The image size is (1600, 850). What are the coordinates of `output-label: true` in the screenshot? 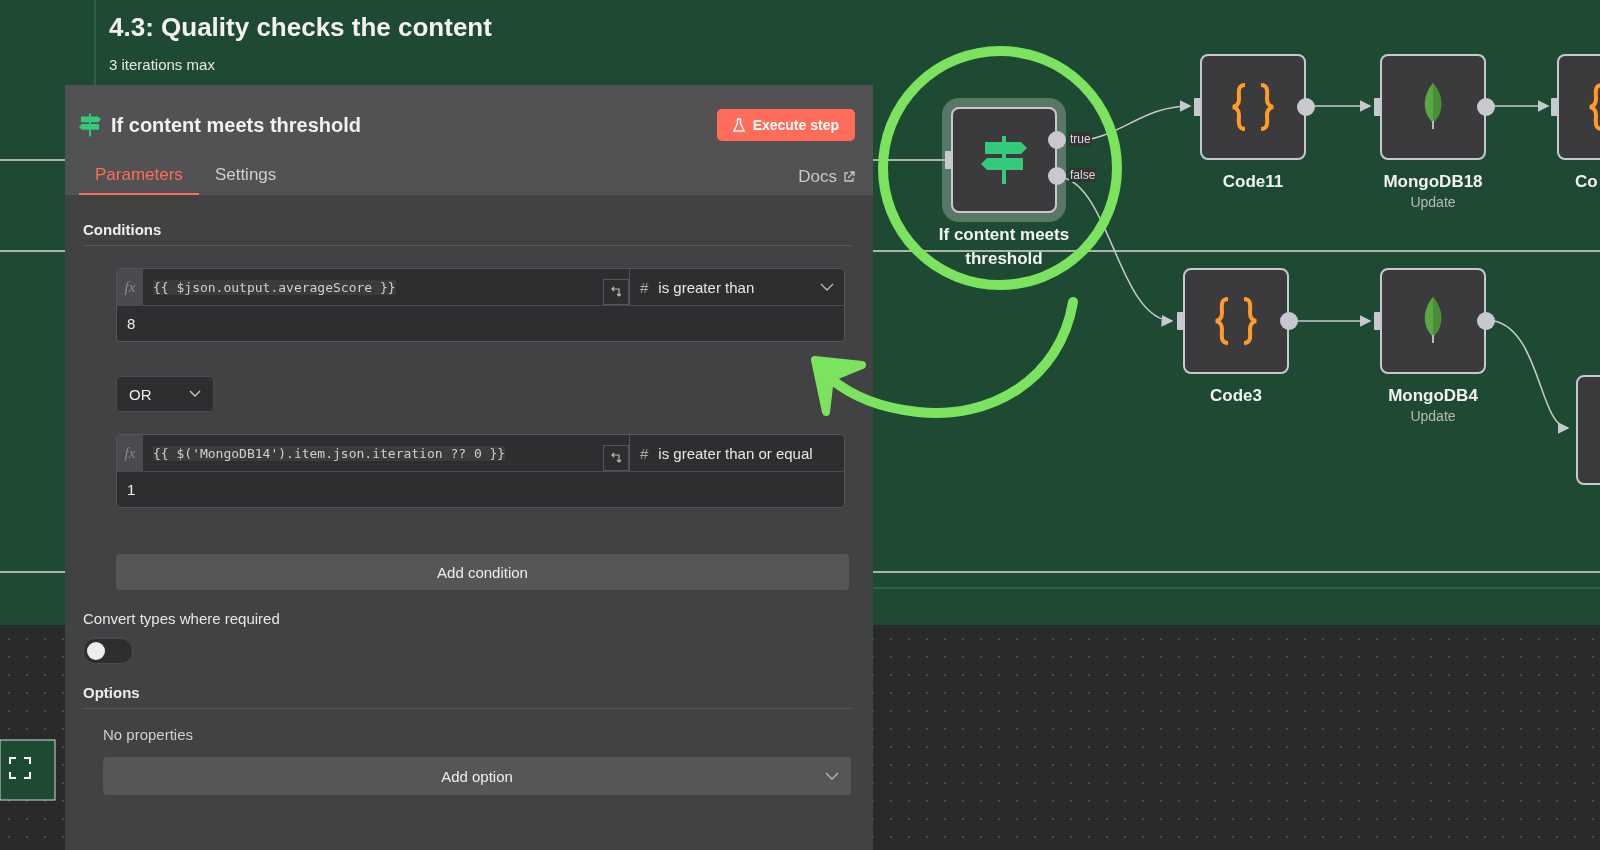 It's located at (1080, 139).